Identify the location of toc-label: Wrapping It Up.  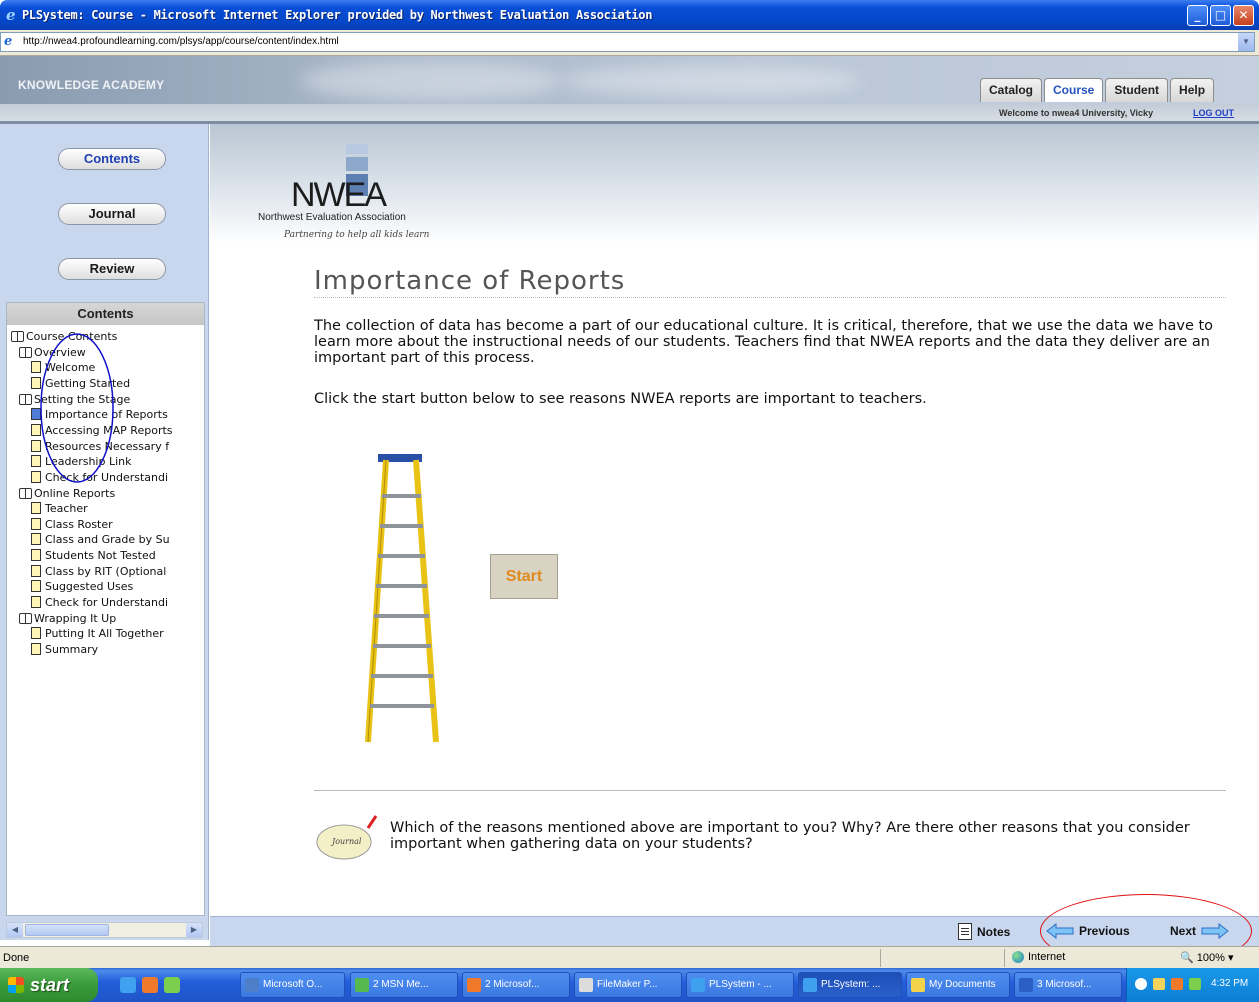
(75, 618).